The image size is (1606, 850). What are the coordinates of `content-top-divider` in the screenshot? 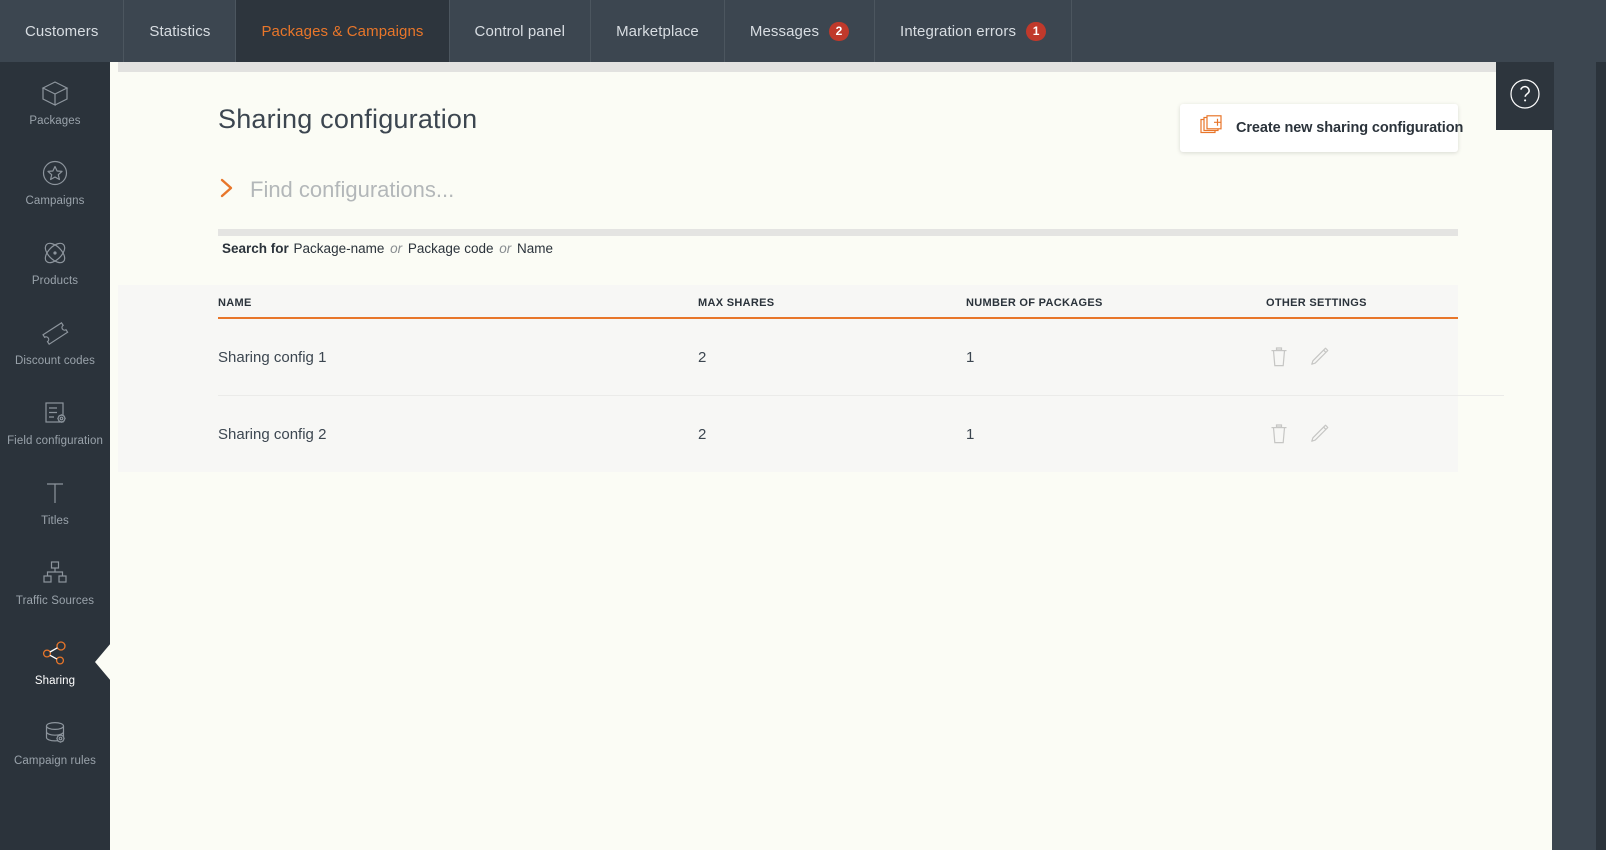 It's located at (835, 67).